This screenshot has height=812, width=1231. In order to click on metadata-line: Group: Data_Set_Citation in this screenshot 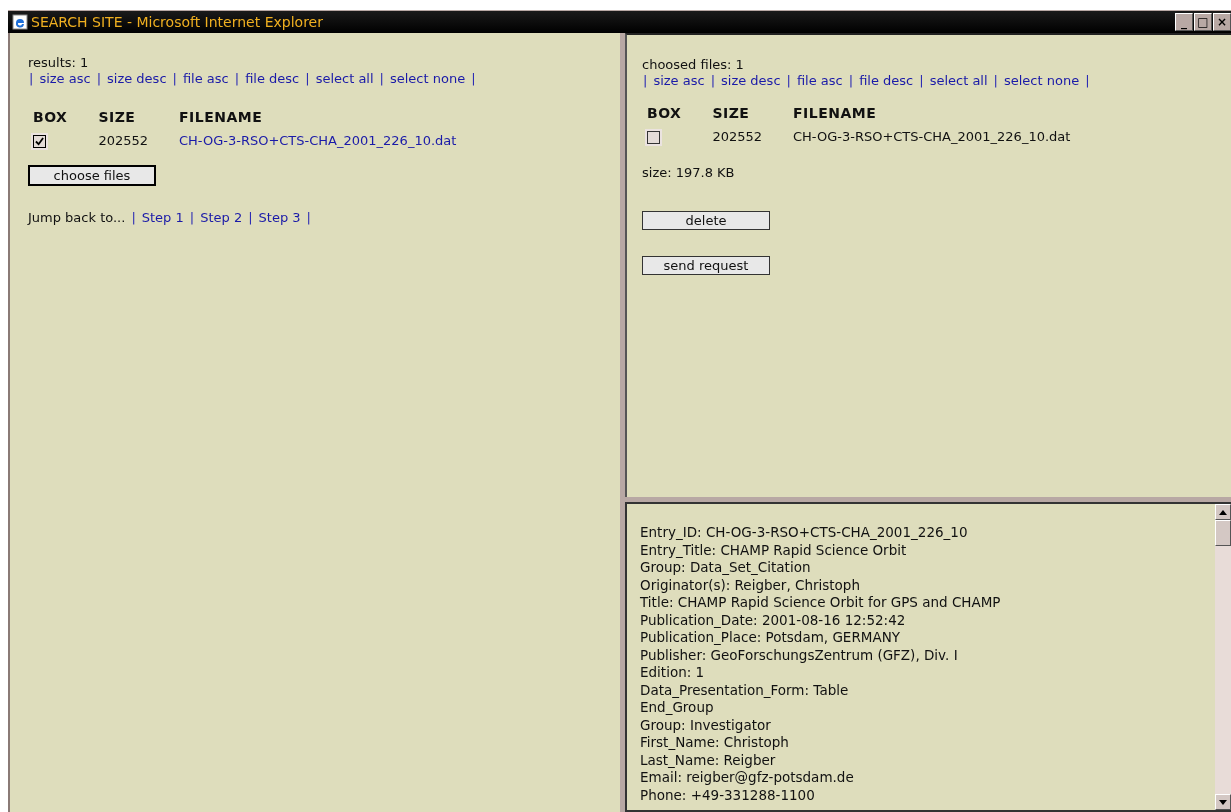, I will do `click(726, 568)`.